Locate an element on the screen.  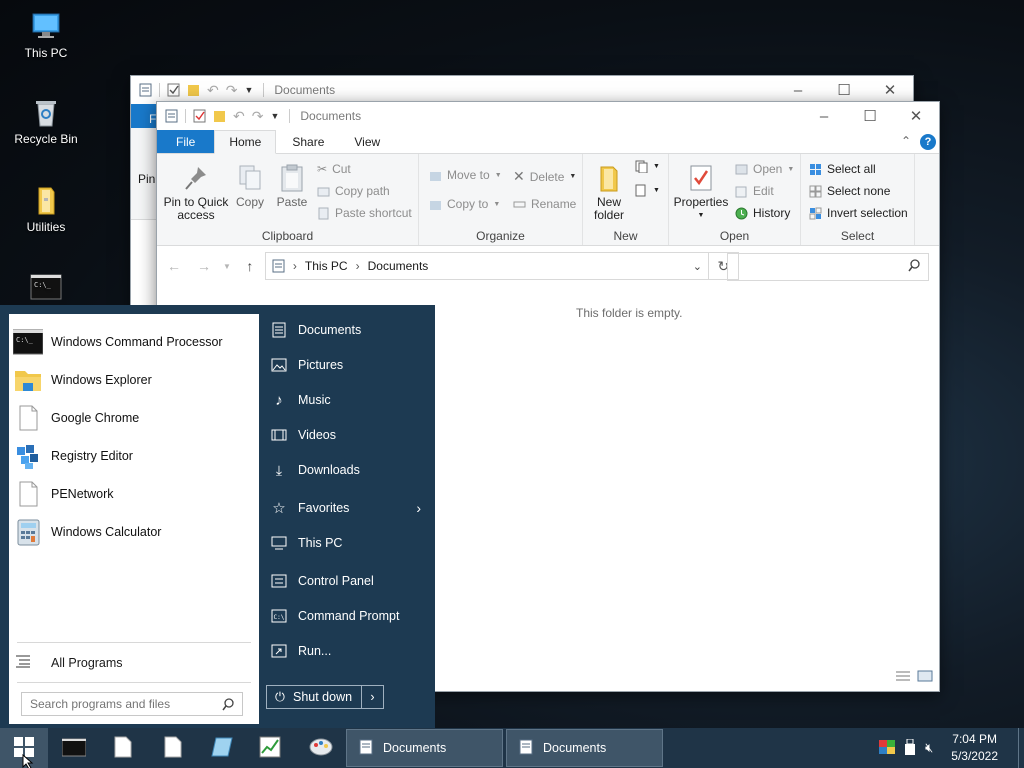
start-search-input: Search programs and files is located at coordinates (132, 704).